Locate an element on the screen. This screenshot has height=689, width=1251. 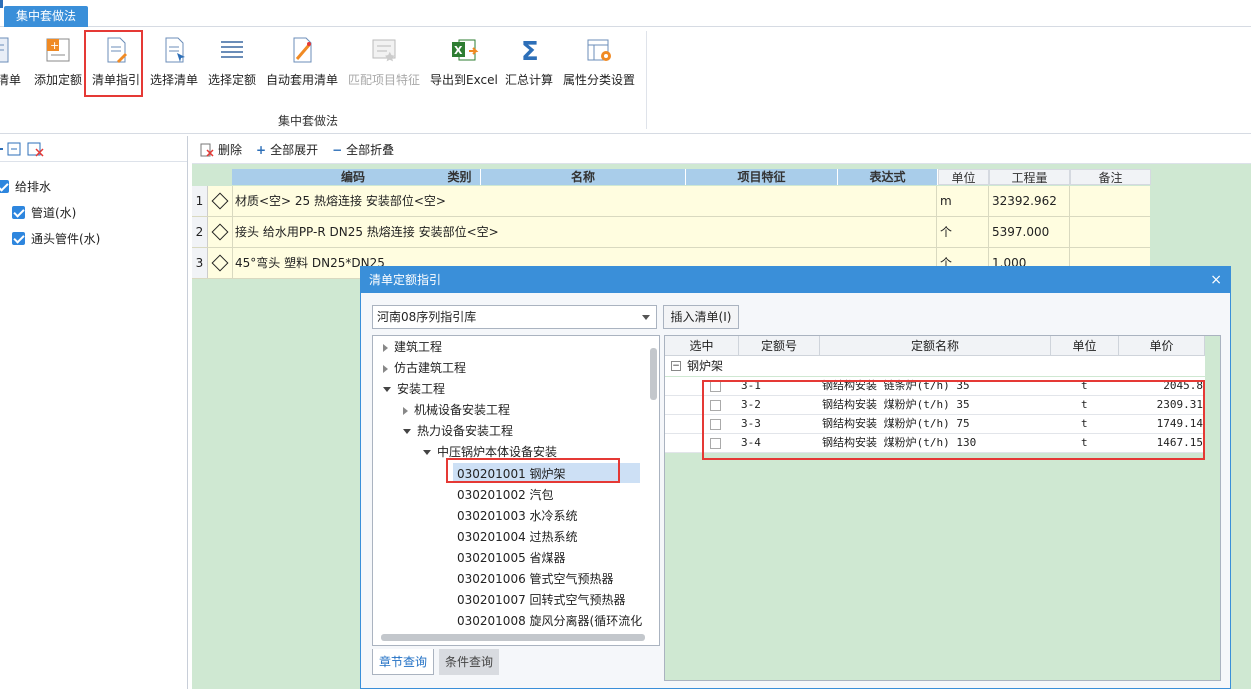
summary-calc-button-label: 汇总计算 is located at coordinates (529, 80).